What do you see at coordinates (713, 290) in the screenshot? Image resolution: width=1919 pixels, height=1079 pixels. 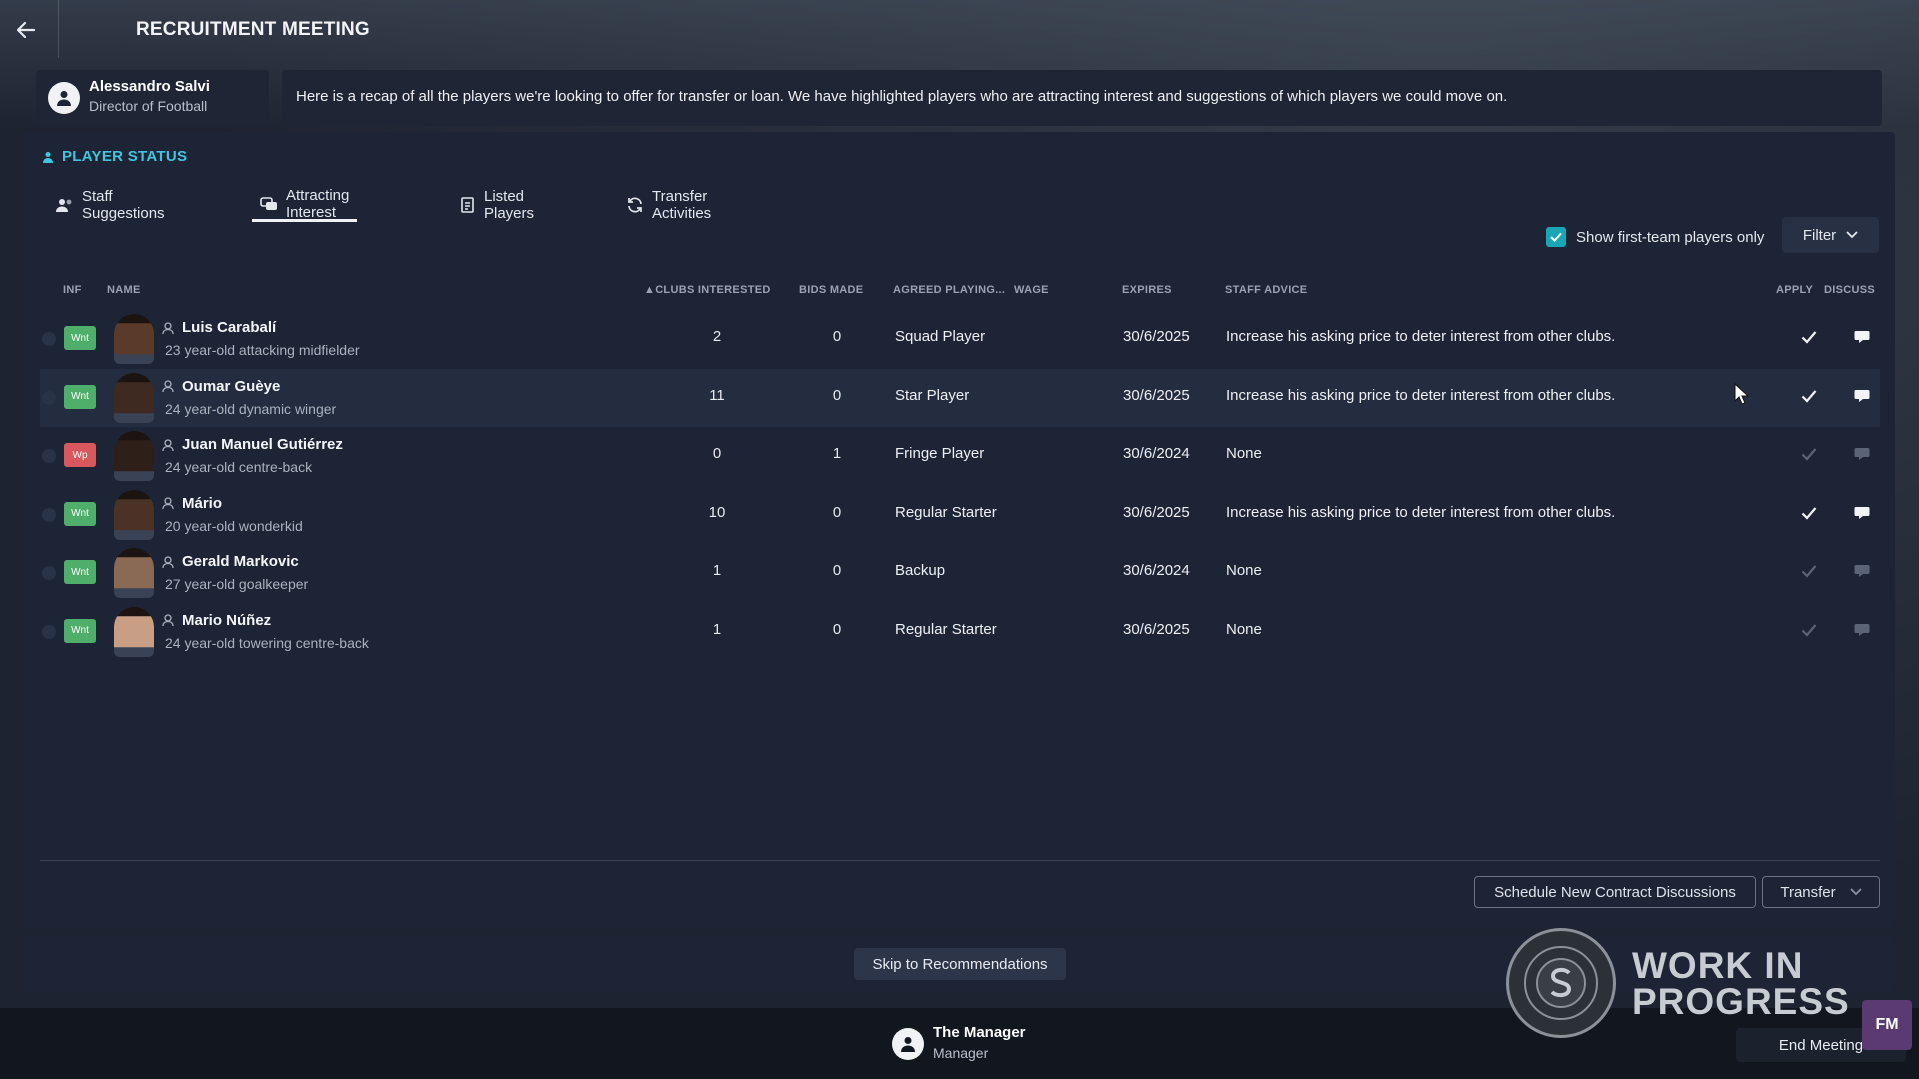 I see `col-clubs-label: CLUBS INTERESTED` at bounding box center [713, 290].